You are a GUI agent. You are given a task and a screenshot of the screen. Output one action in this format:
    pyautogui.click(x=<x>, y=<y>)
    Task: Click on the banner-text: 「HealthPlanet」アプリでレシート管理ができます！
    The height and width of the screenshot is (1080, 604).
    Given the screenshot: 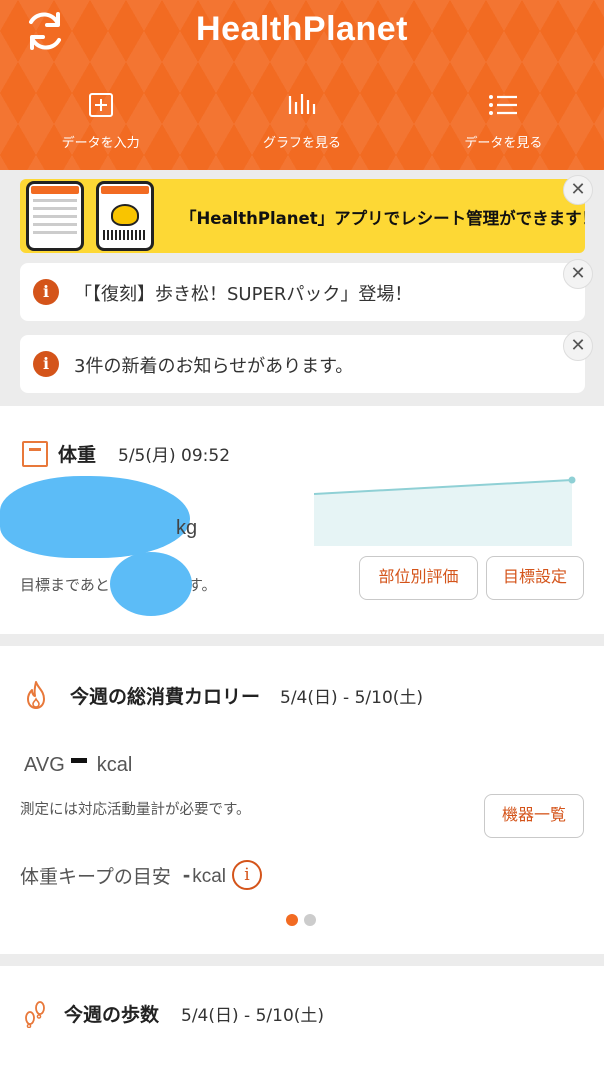 What is the action you would take?
    pyautogui.click(x=382, y=218)
    